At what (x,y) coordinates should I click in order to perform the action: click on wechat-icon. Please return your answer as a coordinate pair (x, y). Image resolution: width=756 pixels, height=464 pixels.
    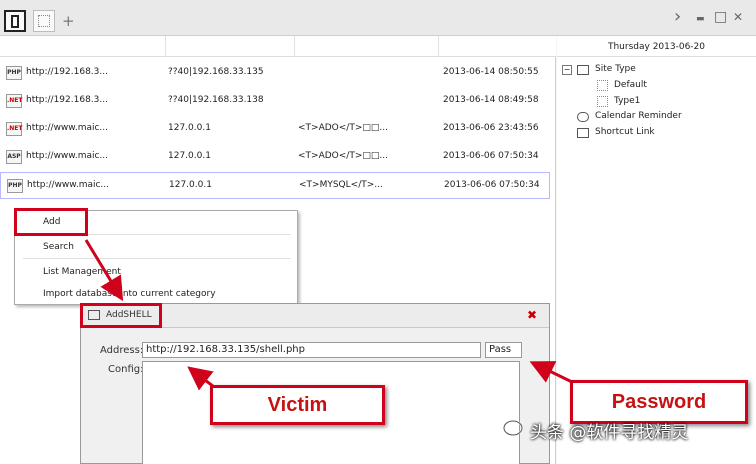
    Looking at the image, I should click on (513, 428).